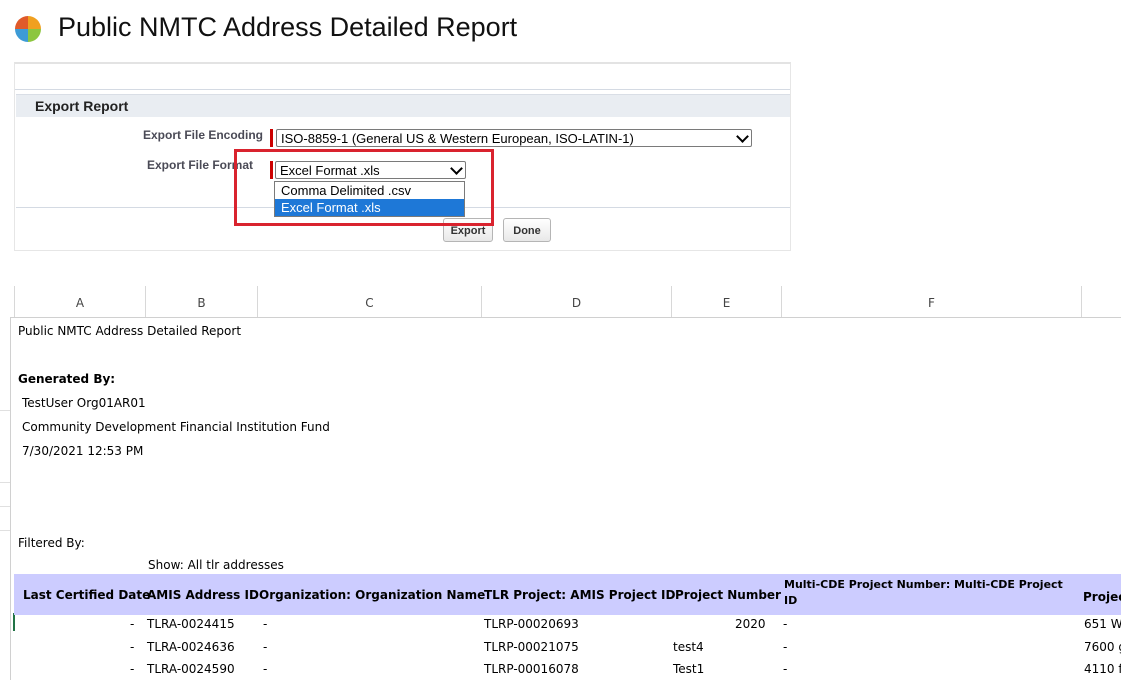 This screenshot has width=1121, height=680. I want to click on row-number-gutter, so click(5, 498).